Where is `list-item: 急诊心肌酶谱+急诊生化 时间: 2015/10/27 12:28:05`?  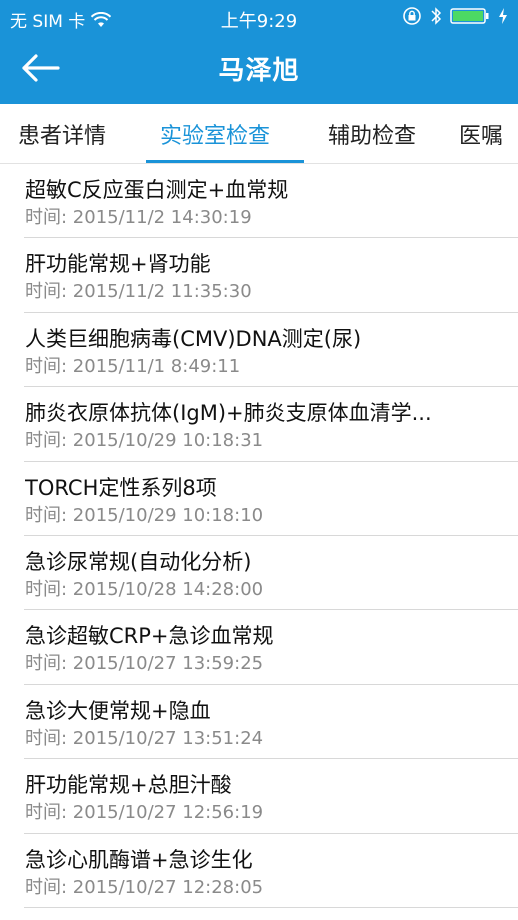
list-item: 急诊心肌酶谱+急诊生化 时间: 2015/10/27 12:28:05 is located at coordinates (271, 871).